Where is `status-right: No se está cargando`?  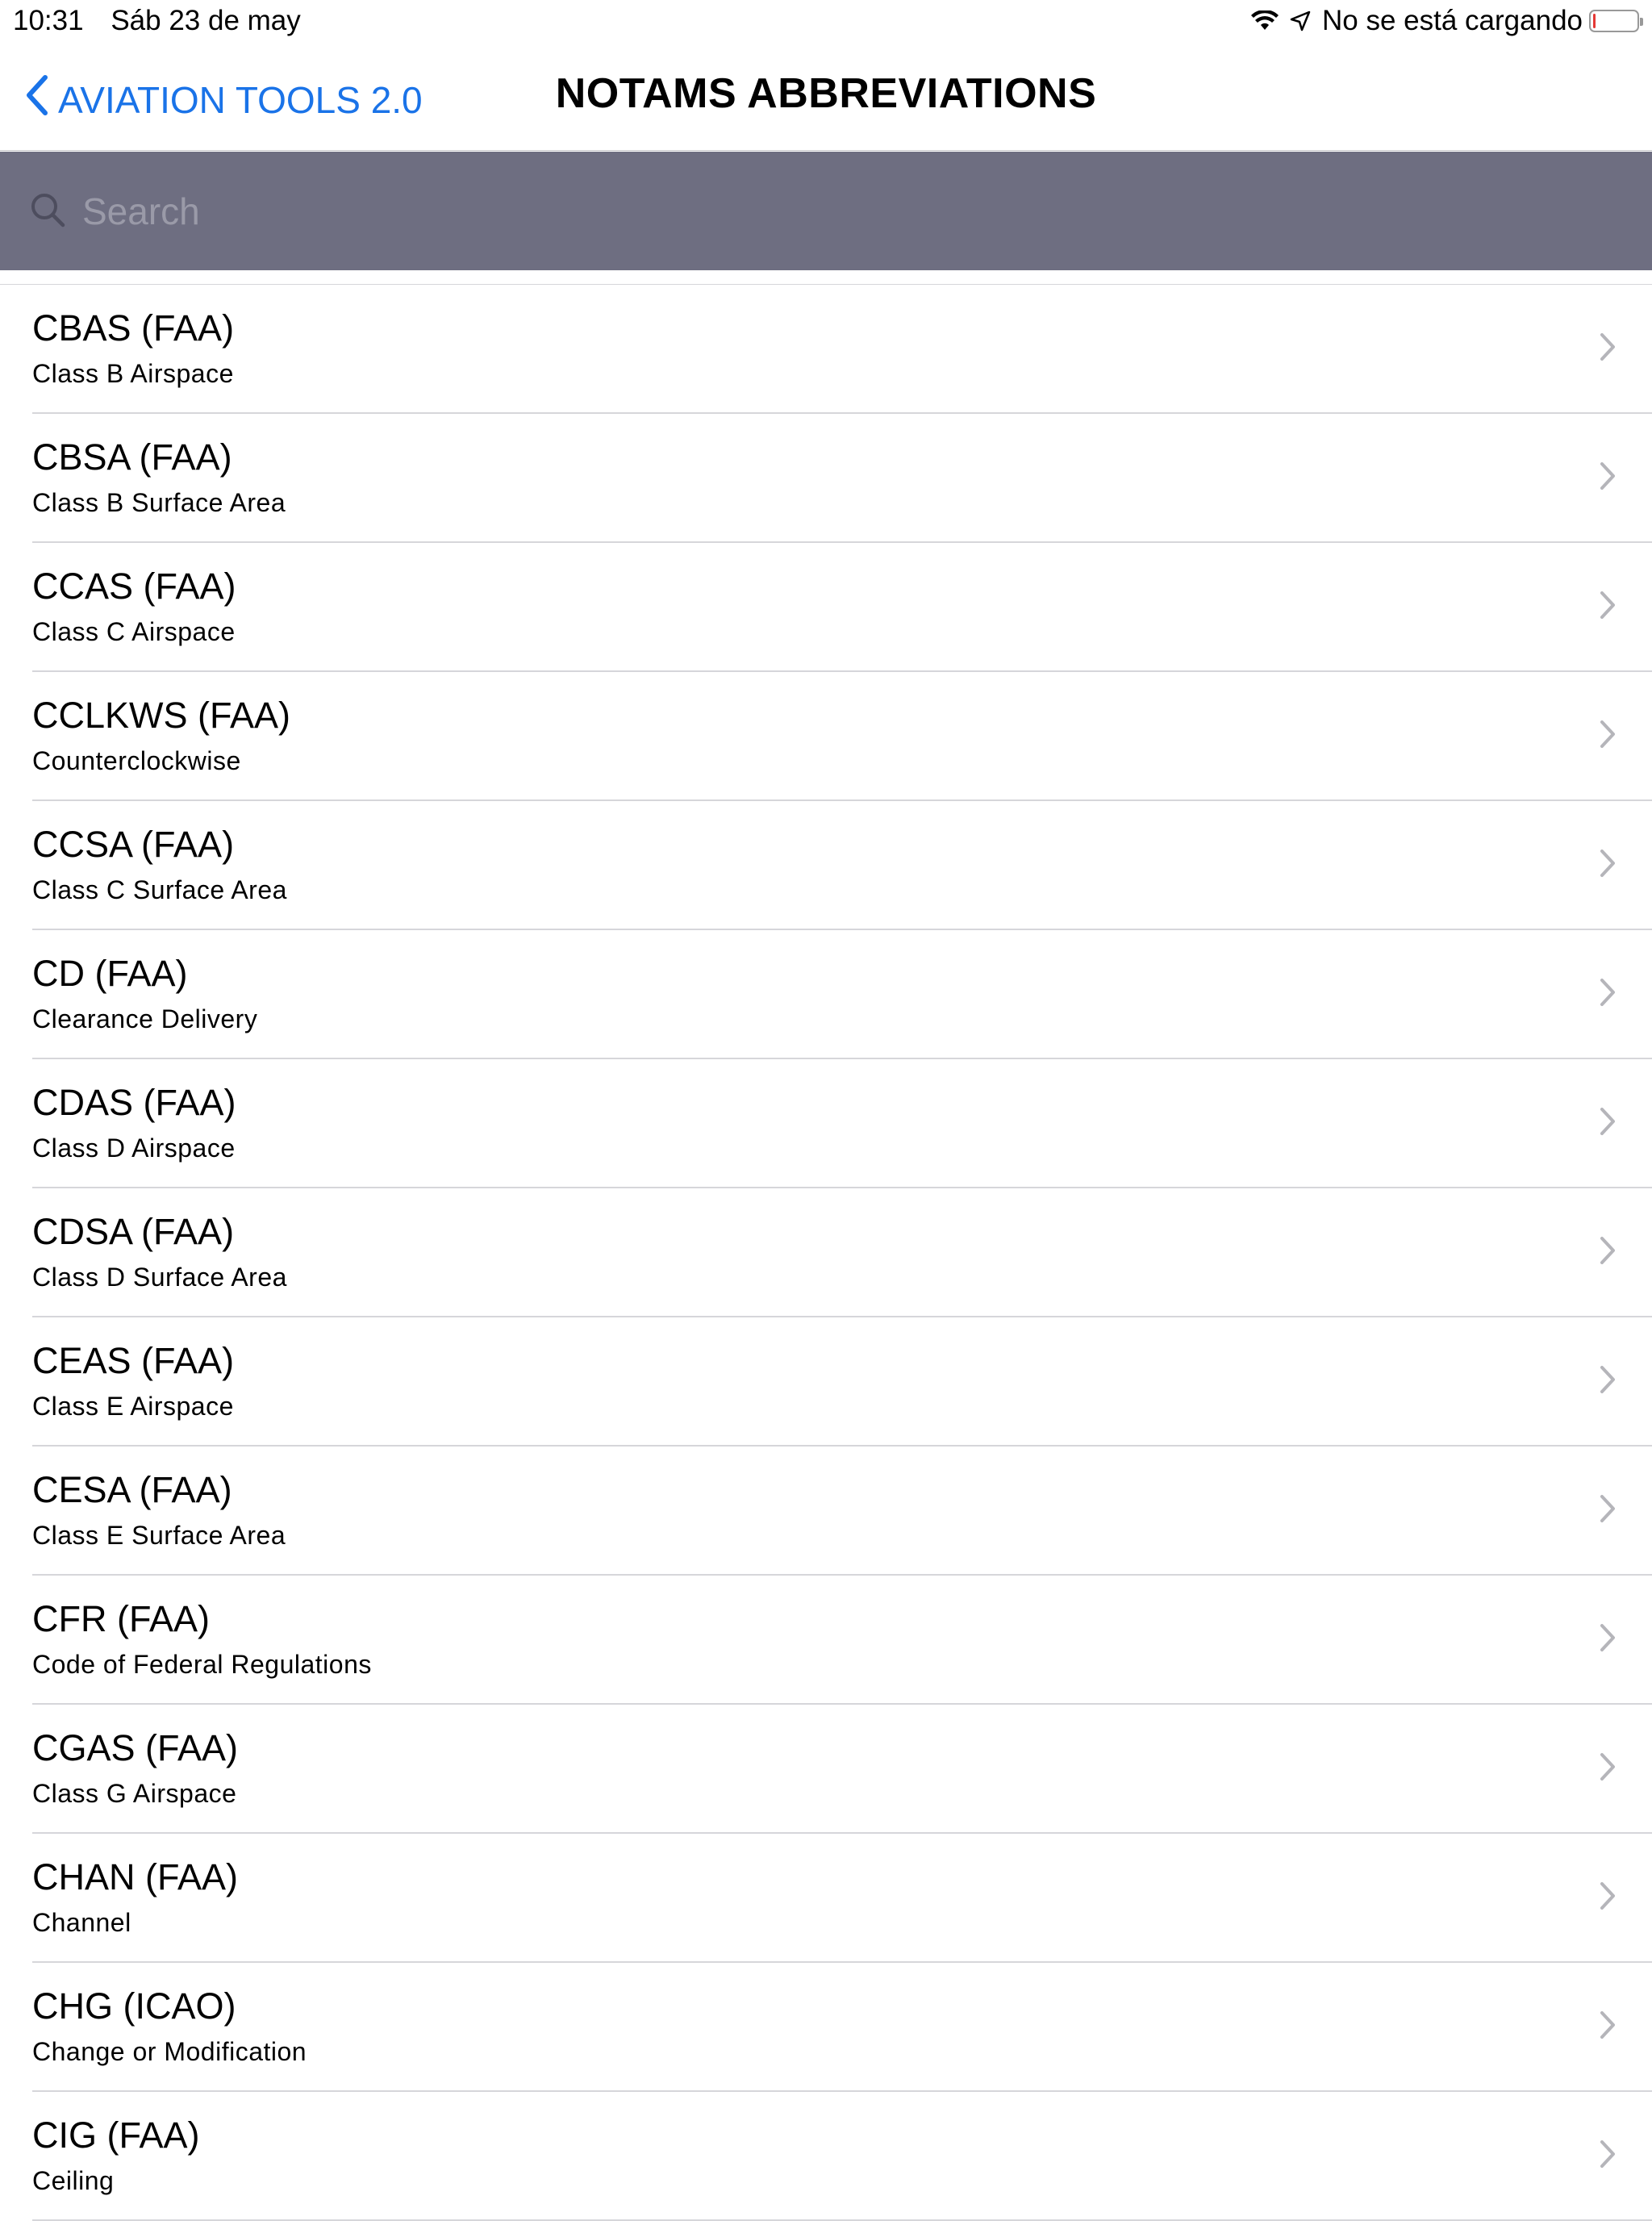 status-right: No se está cargando is located at coordinates (1447, 21).